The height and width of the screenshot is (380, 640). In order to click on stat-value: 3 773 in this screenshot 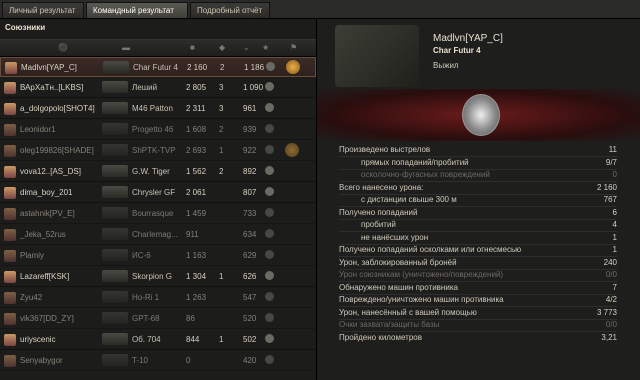, I will do `click(606, 312)`.